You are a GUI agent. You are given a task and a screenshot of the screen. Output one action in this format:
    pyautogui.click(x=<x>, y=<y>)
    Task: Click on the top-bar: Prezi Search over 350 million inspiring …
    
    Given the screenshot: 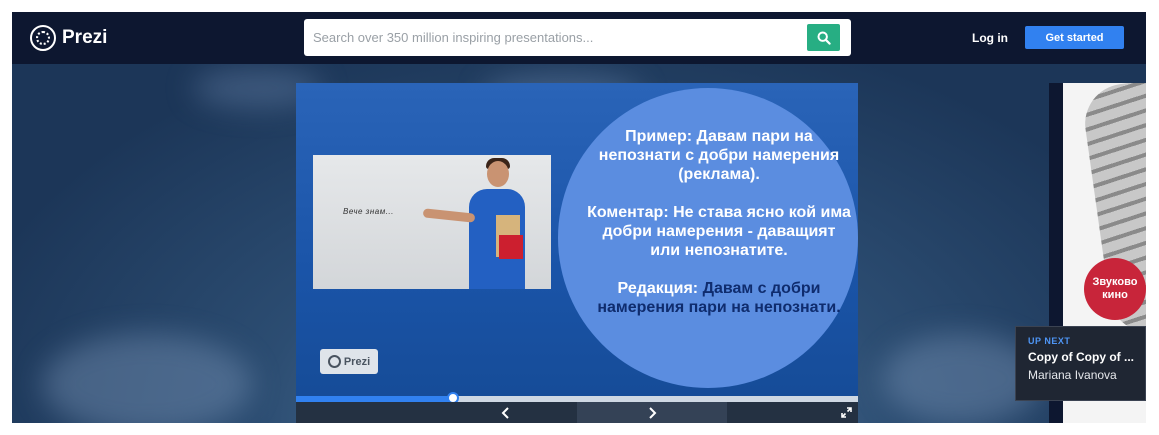 What is the action you would take?
    pyautogui.click(x=579, y=38)
    